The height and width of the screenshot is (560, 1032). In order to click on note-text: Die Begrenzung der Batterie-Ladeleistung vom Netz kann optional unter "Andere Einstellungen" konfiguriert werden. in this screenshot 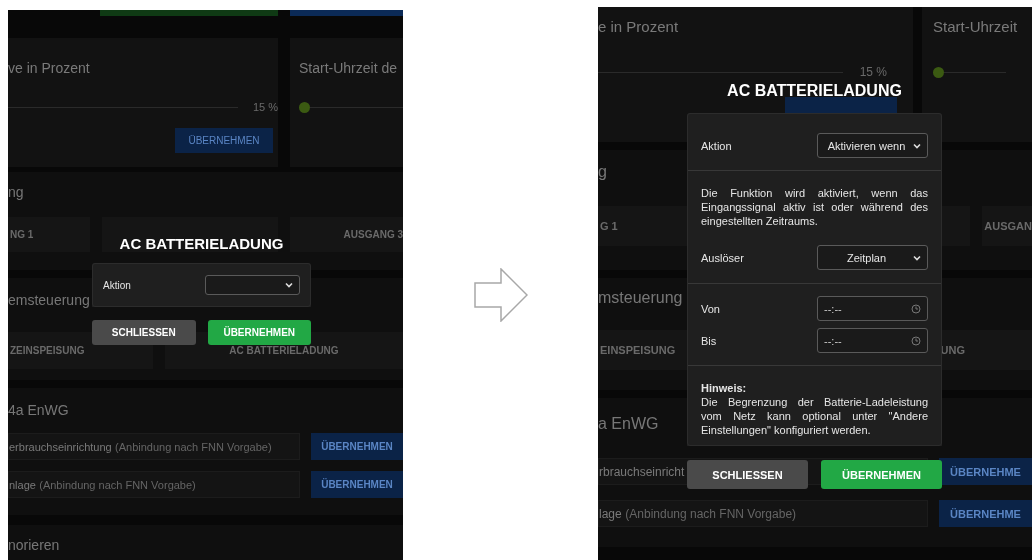, I will do `click(814, 416)`.